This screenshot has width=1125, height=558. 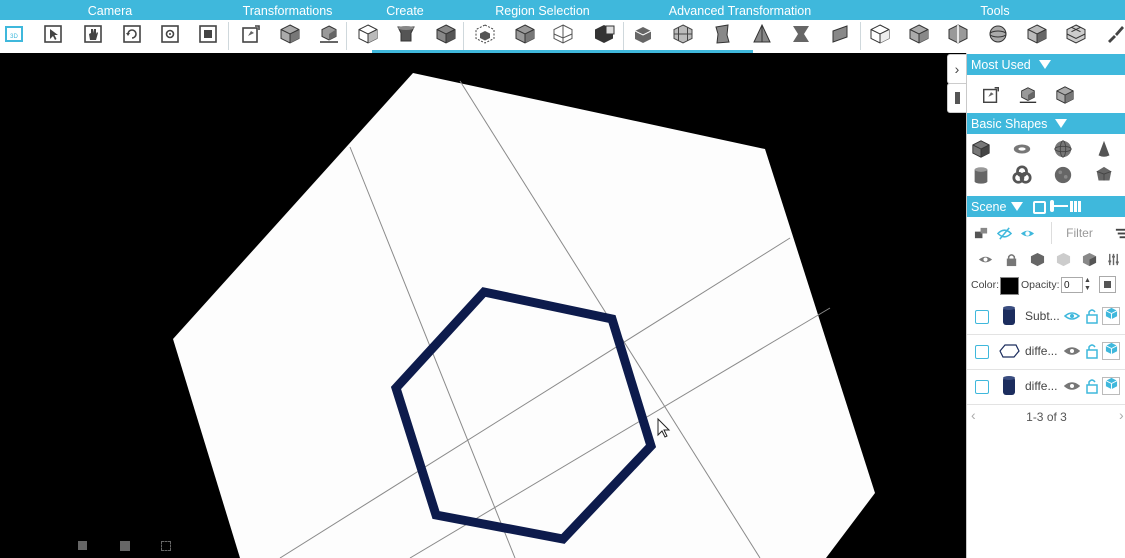 I want to click on knot-shape-icon, so click(x=1022, y=175).